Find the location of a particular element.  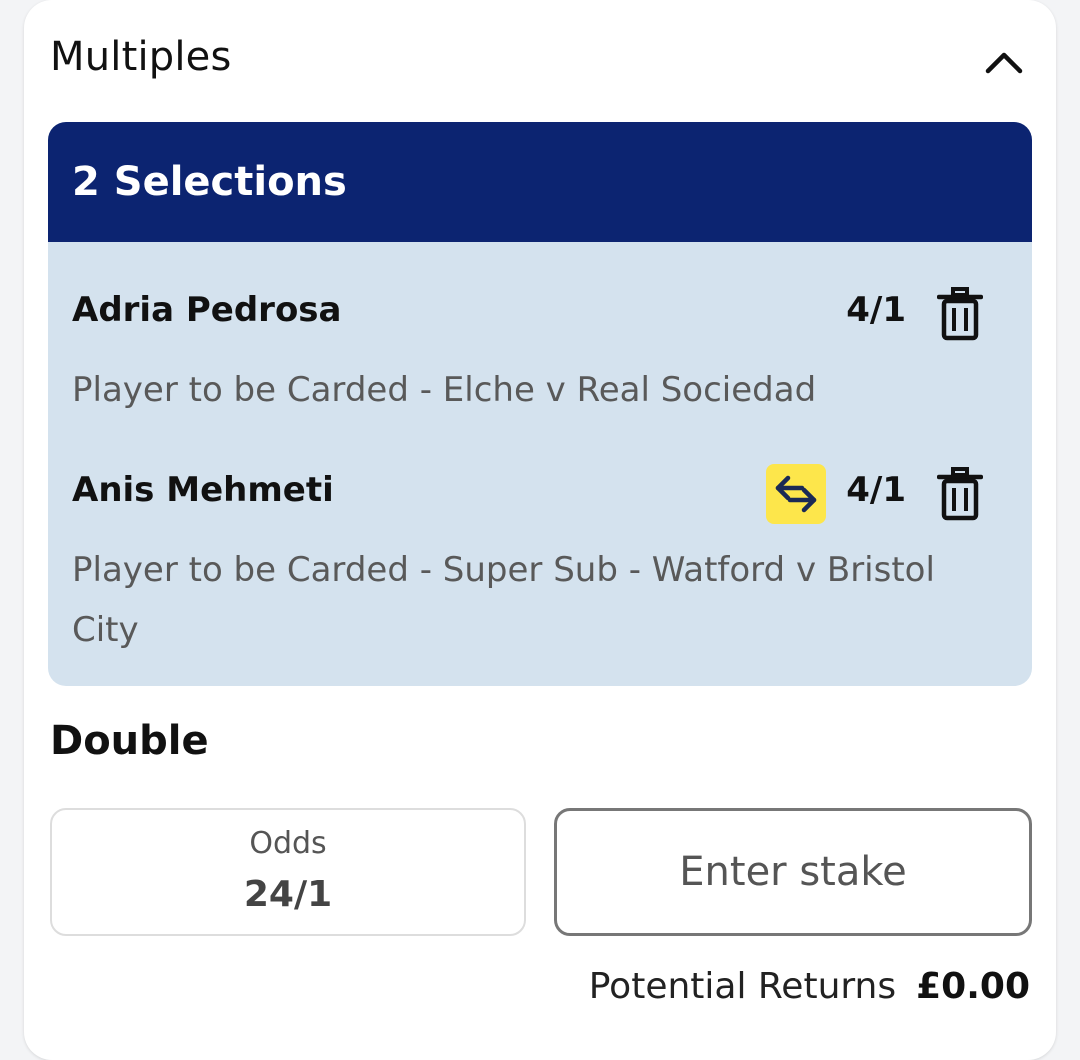

selection-name: Anis Mehmeti is located at coordinates (203, 490).